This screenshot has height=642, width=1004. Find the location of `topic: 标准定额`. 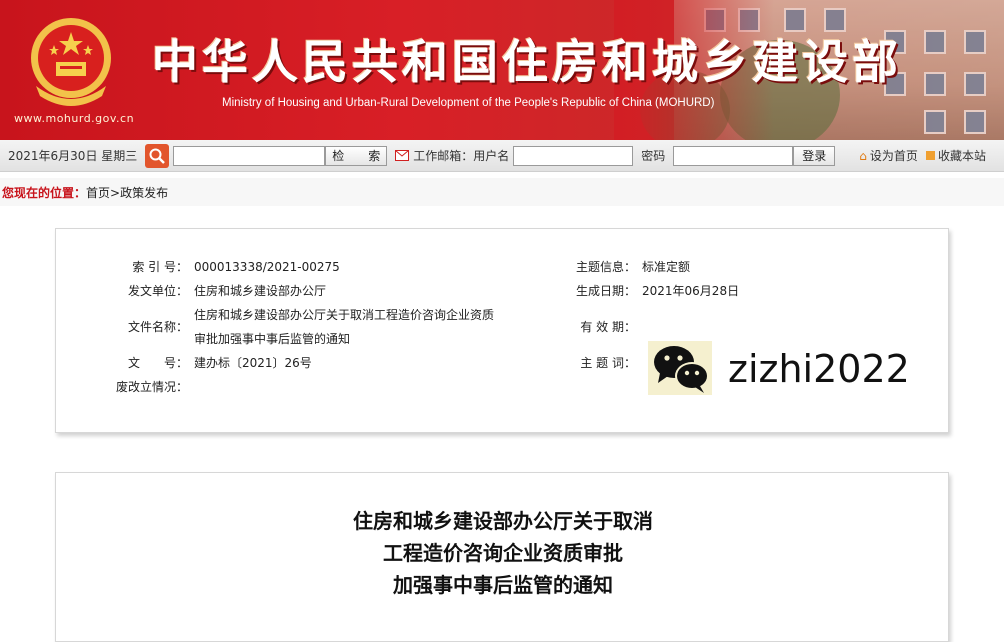

topic: 标准定额 is located at coordinates (666, 267).